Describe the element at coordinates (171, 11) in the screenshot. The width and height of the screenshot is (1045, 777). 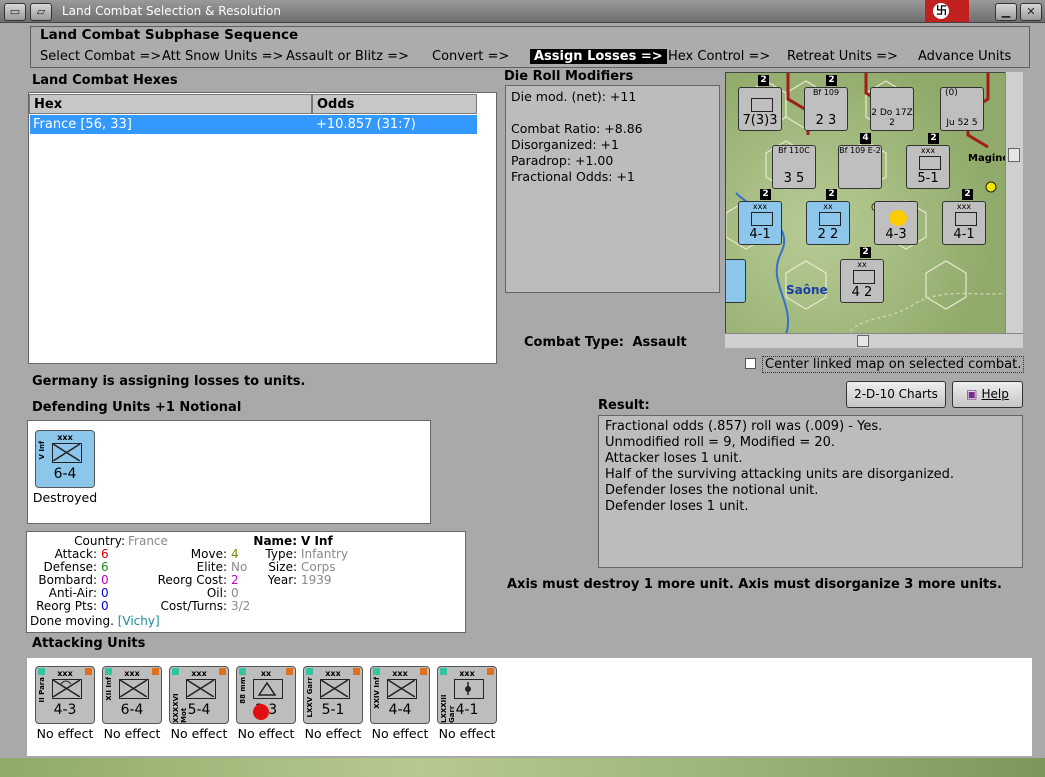
I see `window-title: Land Combat Selection & Resolution` at that location.